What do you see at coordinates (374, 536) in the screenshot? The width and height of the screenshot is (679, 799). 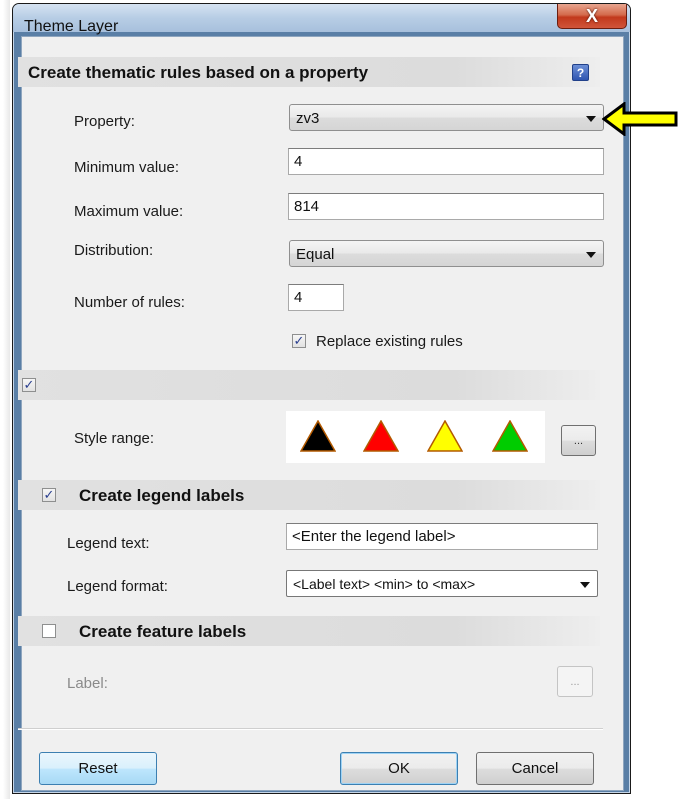 I see `legend-text-value: <Enter the legend label>` at bounding box center [374, 536].